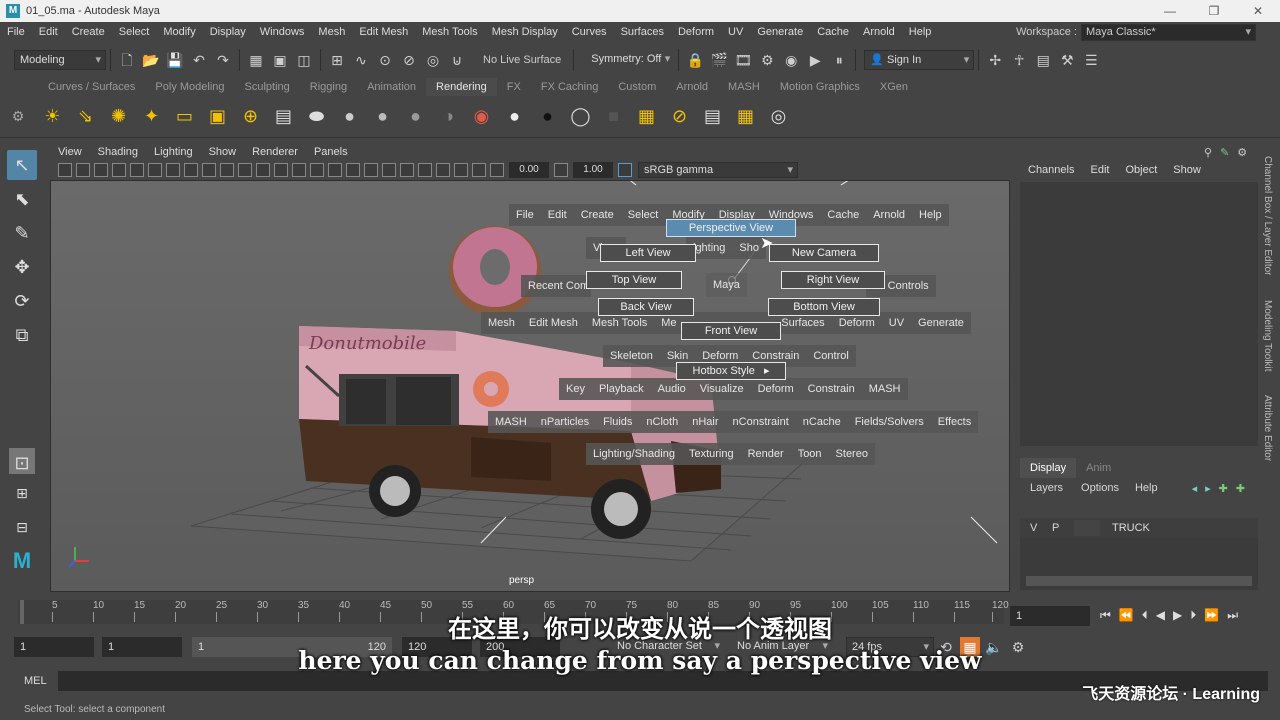  What do you see at coordinates (1224, 152) in the screenshot?
I see `cb-key-icon: ✎` at bounding box center [1224, 152].